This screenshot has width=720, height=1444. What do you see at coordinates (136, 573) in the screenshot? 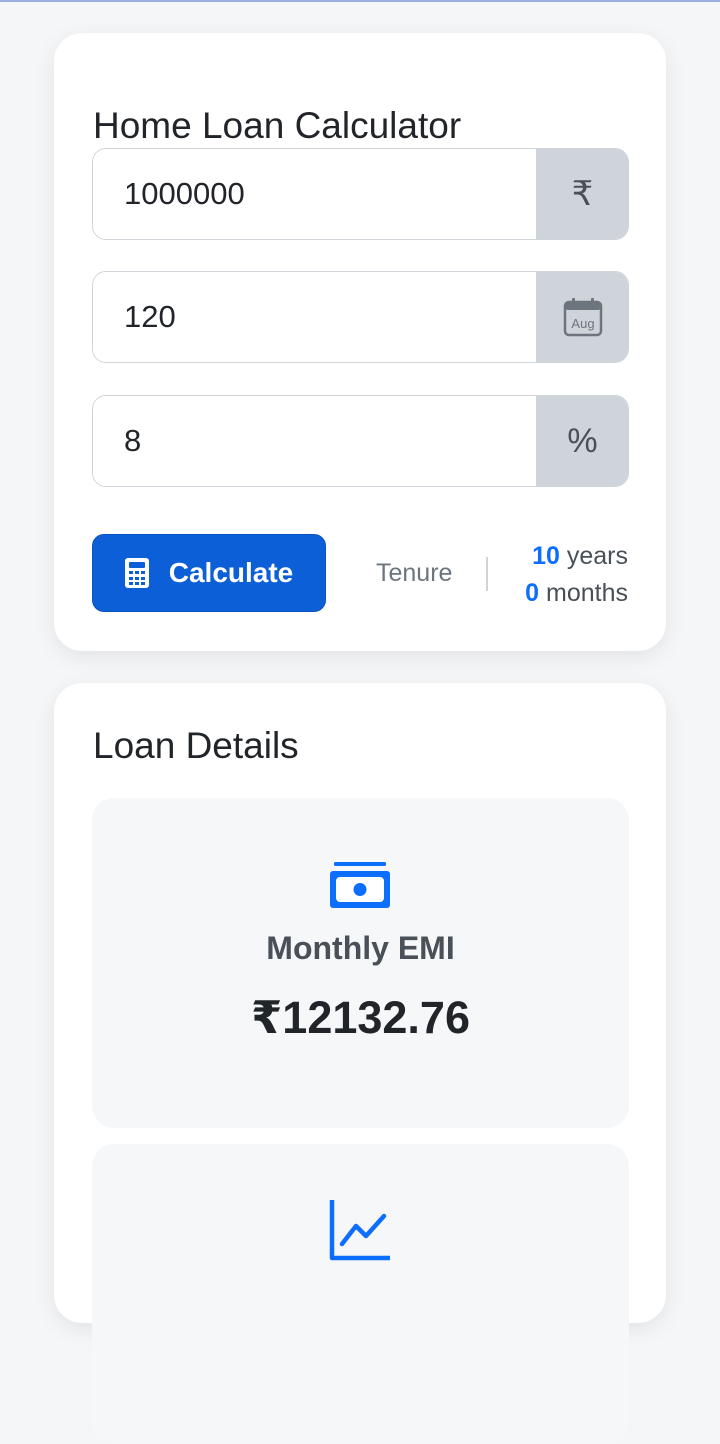
I see `calculator-icon` at bounding box center [136, 573].